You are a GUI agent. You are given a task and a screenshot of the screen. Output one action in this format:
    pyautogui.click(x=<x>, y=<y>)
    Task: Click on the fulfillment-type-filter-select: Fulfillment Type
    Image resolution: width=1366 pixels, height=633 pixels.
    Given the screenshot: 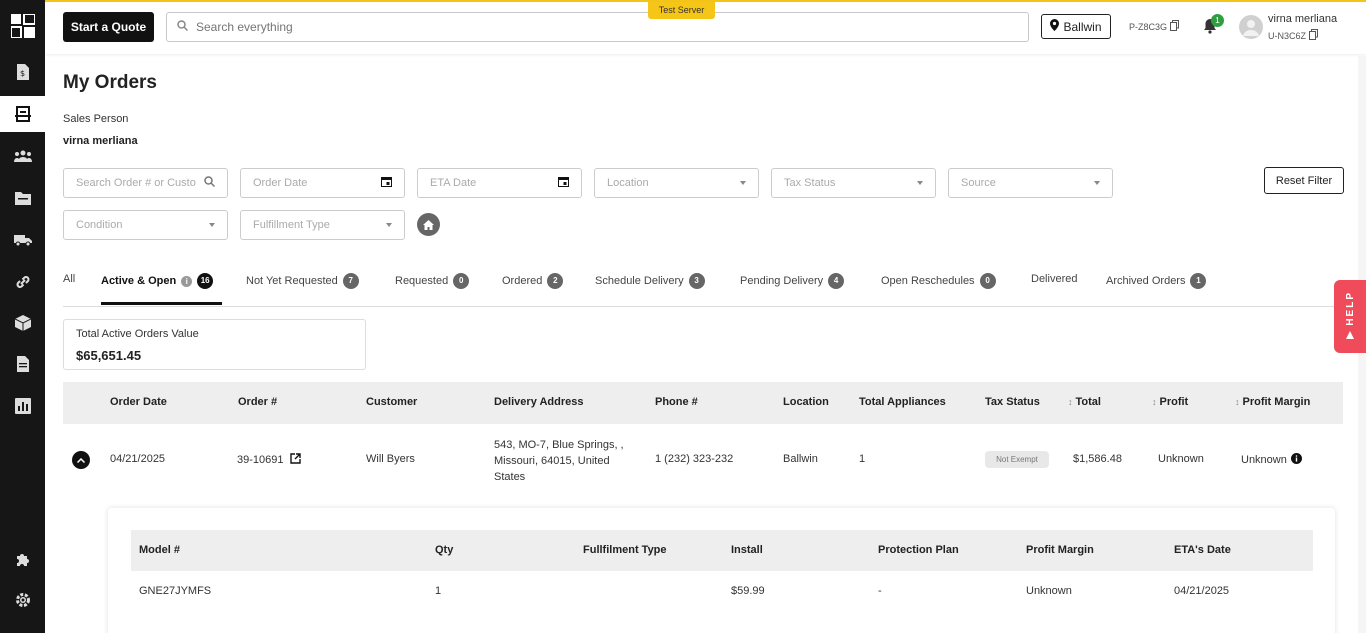 What is the action you would take?
    pyautogui.click(x=322, y=225)
    